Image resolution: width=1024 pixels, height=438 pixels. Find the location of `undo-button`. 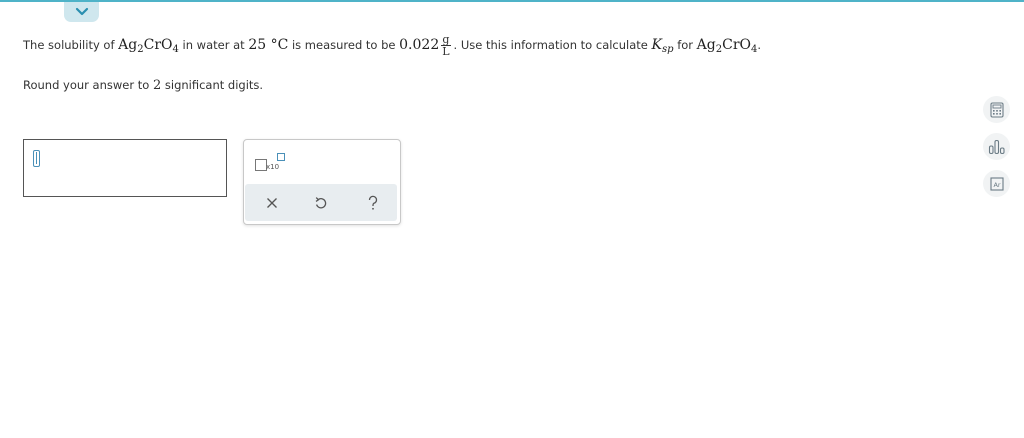

undo-button is located at coordinates (321, 202).